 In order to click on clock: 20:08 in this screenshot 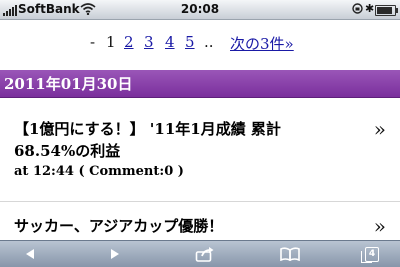, I will do `click(200, 9)`.